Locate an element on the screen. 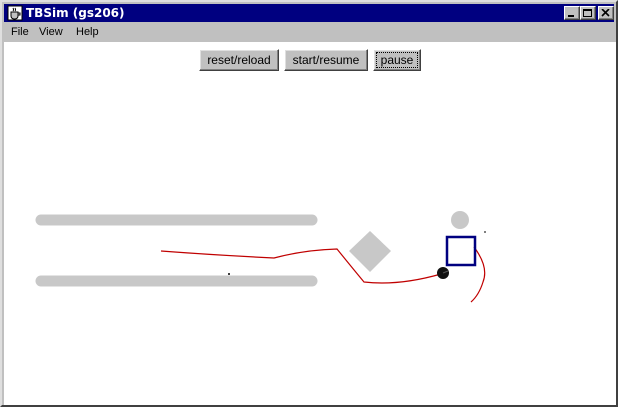  target-trail is located at coordinates (478, 274).